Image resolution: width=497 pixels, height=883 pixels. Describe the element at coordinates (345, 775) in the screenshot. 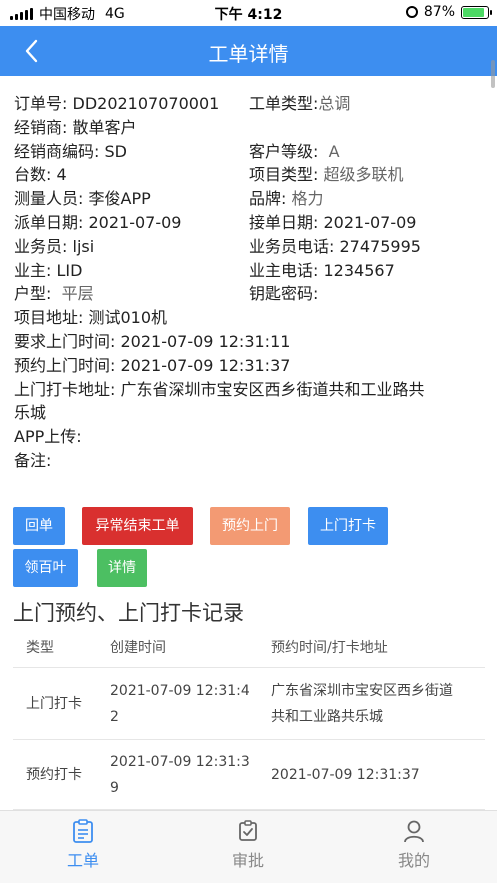

I see `record-info-line1: 2021-07-09 12:31:37` at that location.